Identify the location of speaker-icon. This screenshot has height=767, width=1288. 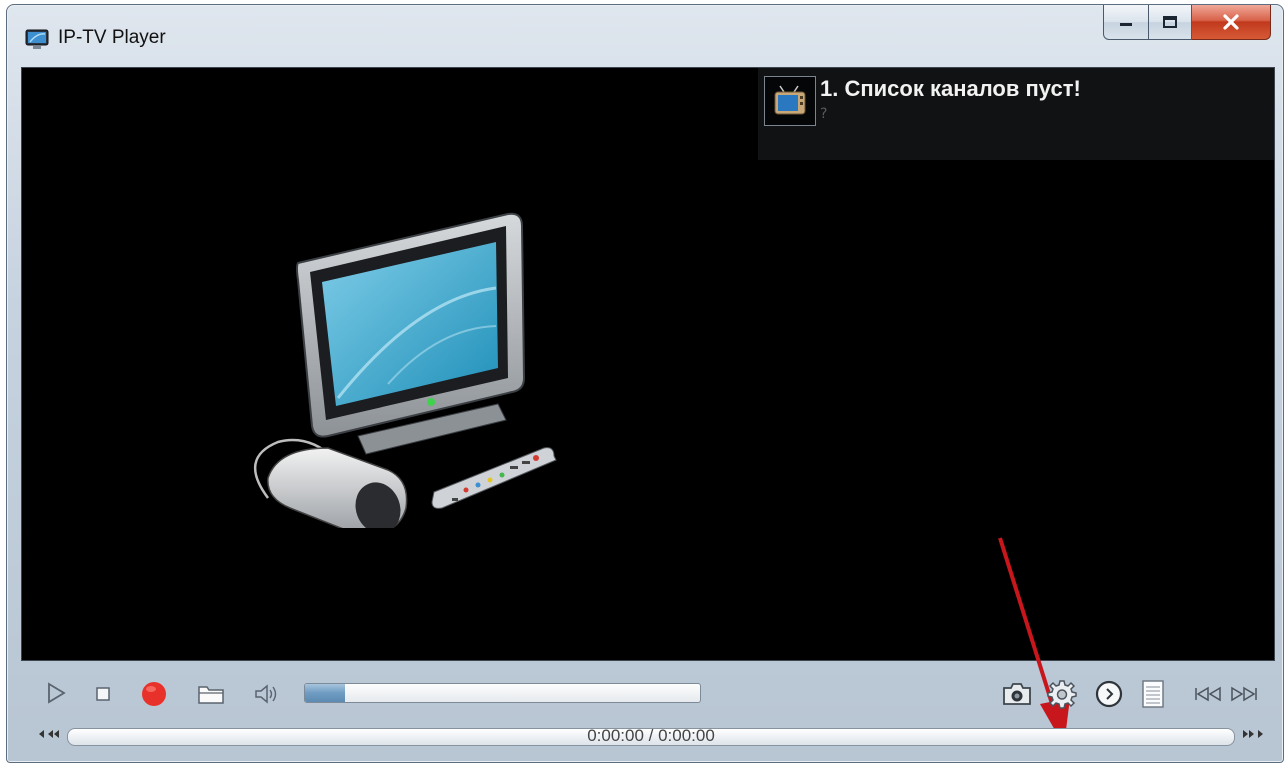
(266, 694).